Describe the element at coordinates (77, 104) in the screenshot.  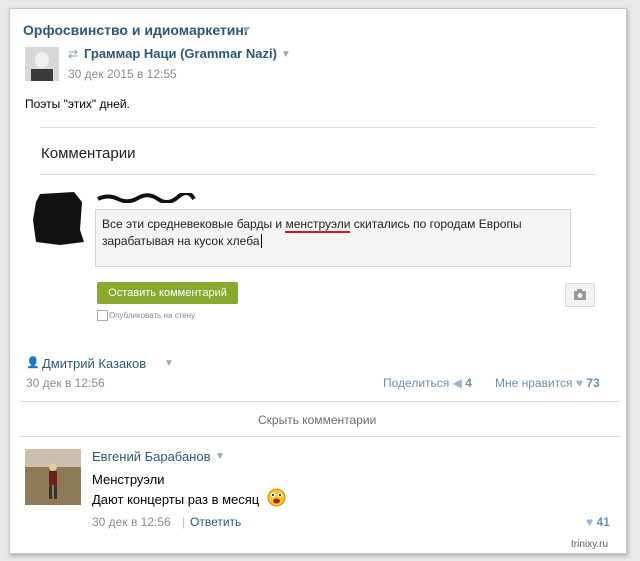
I see `post-text: Поэты "этих" дней.` at that location.